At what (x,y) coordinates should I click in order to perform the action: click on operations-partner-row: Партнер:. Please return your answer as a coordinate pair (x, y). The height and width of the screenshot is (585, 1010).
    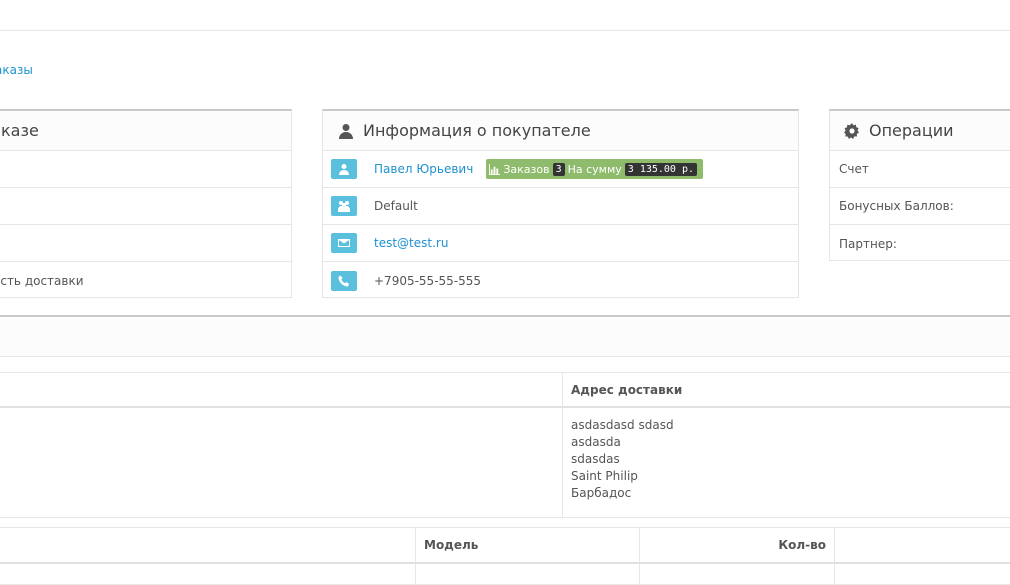
    Looking at the image, I should click on (920, 243).